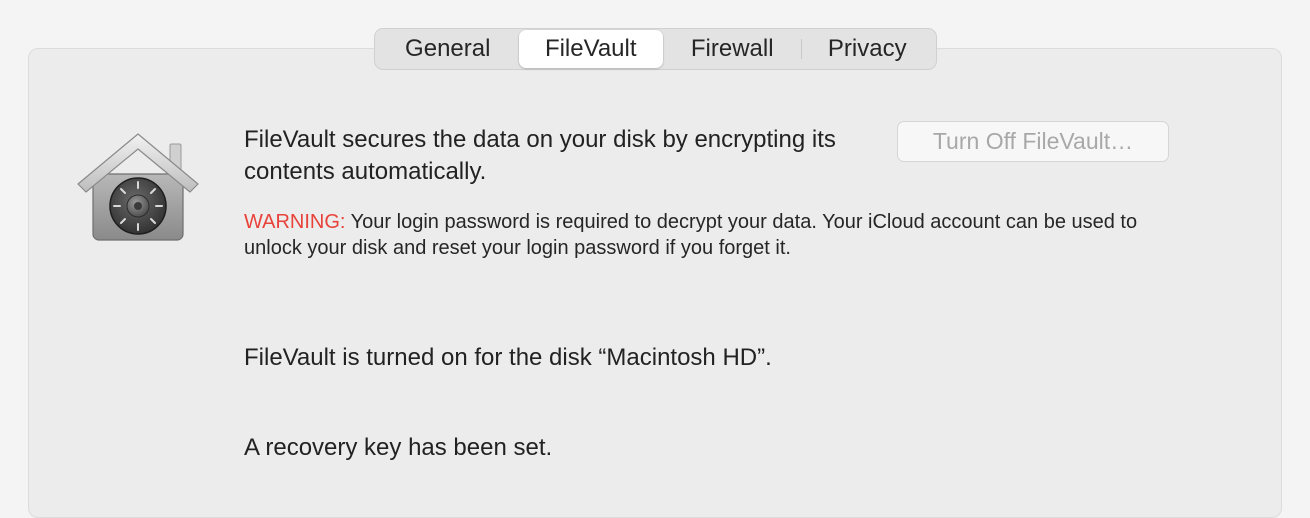 The width and height of the screenshot is (1310, 518). I want to click on warning-label: WARNING:, so click(295, 222).